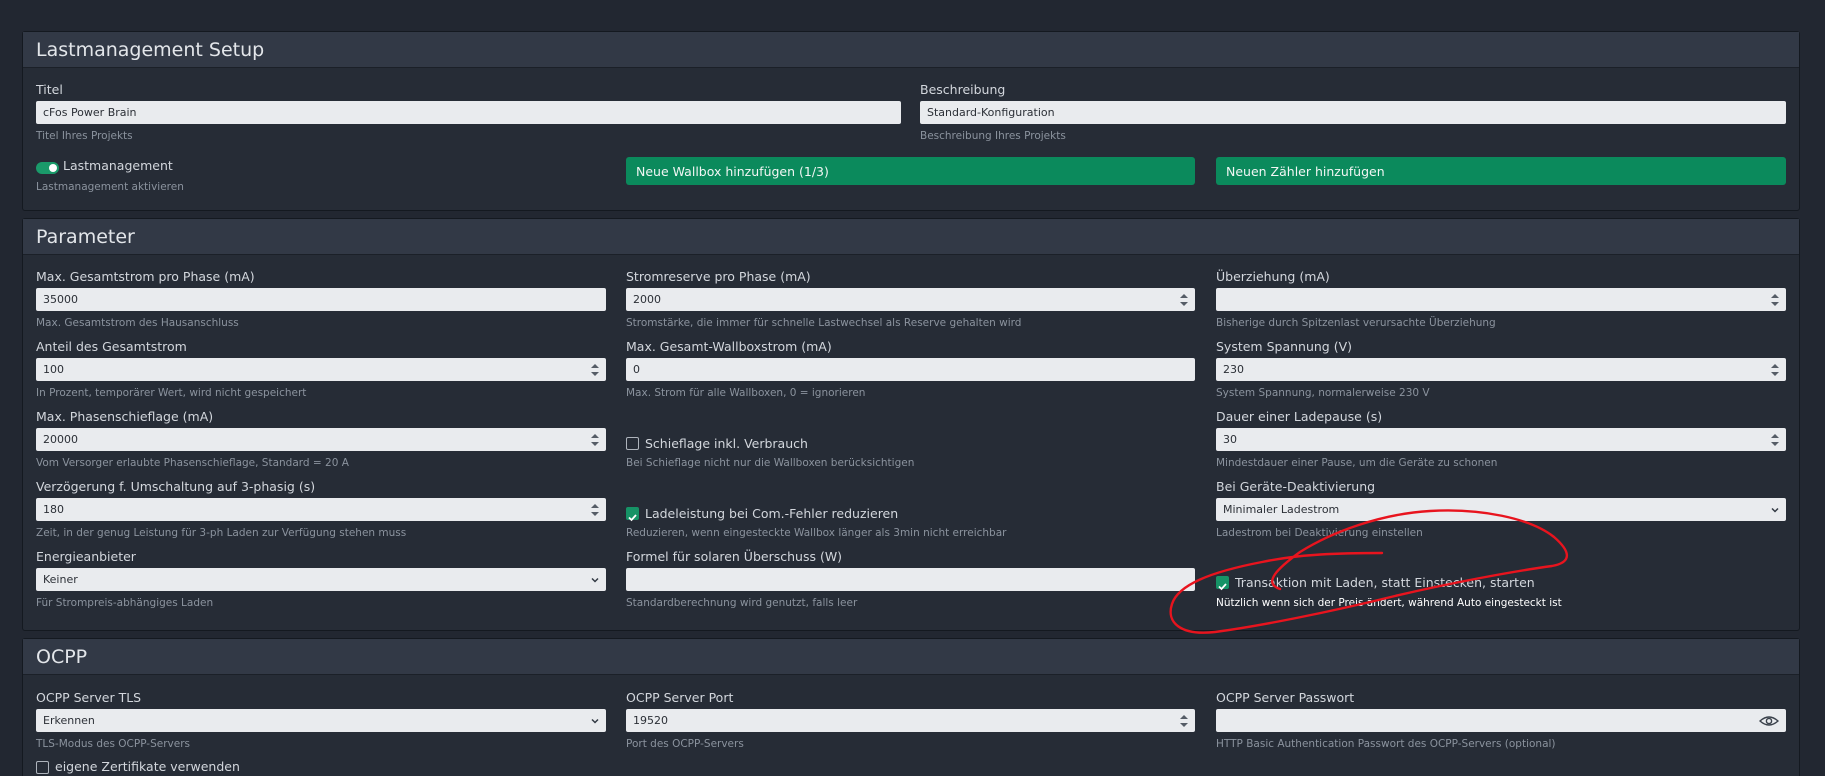  I want to click on ocpp-port-input: 19520, so click(910, 720).